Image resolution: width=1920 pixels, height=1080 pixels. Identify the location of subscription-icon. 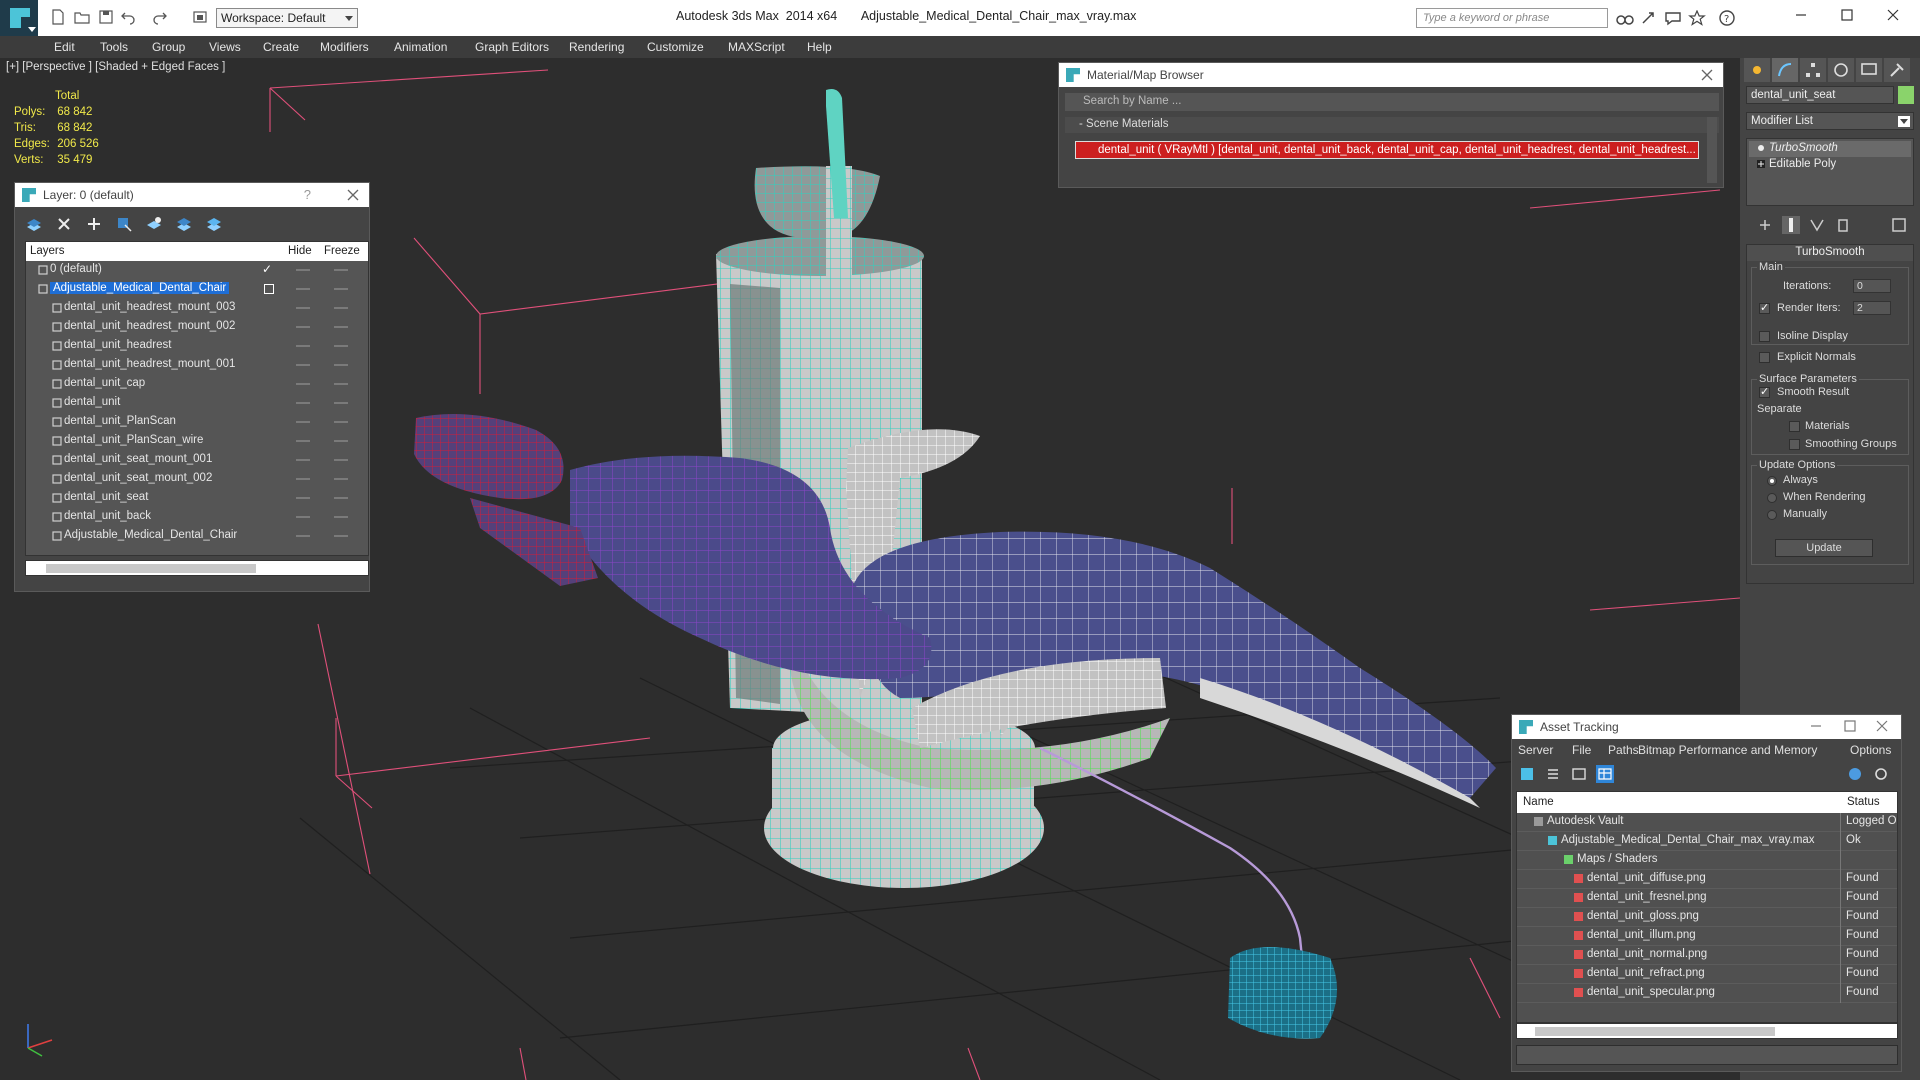
(1649, 18).